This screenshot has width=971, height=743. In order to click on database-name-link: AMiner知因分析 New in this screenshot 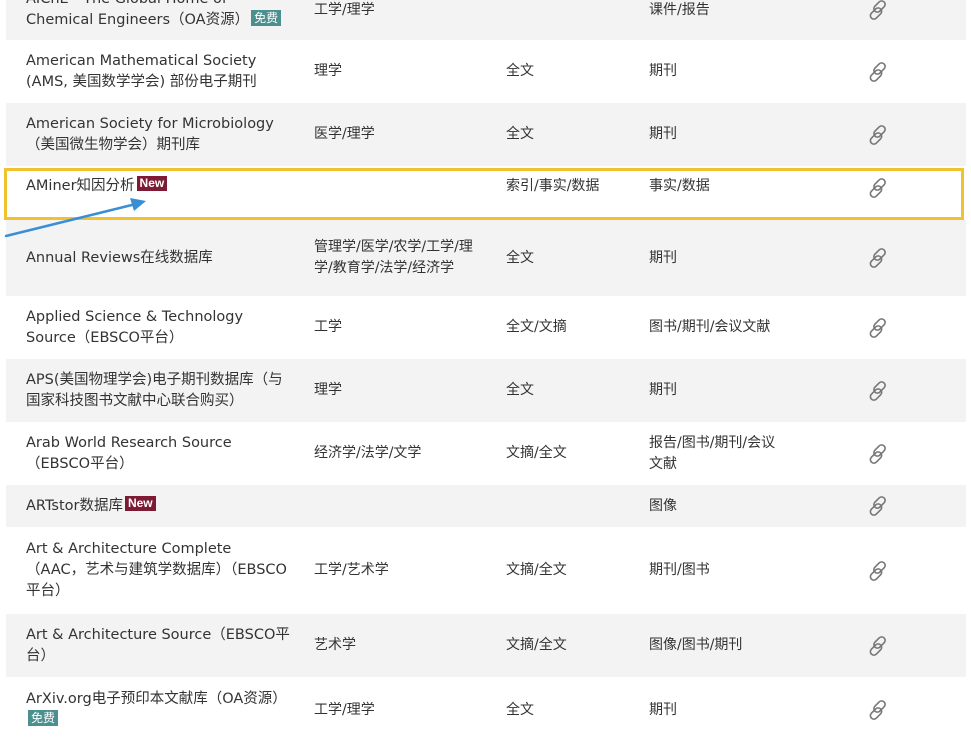, I will do `click(97, 186)`.